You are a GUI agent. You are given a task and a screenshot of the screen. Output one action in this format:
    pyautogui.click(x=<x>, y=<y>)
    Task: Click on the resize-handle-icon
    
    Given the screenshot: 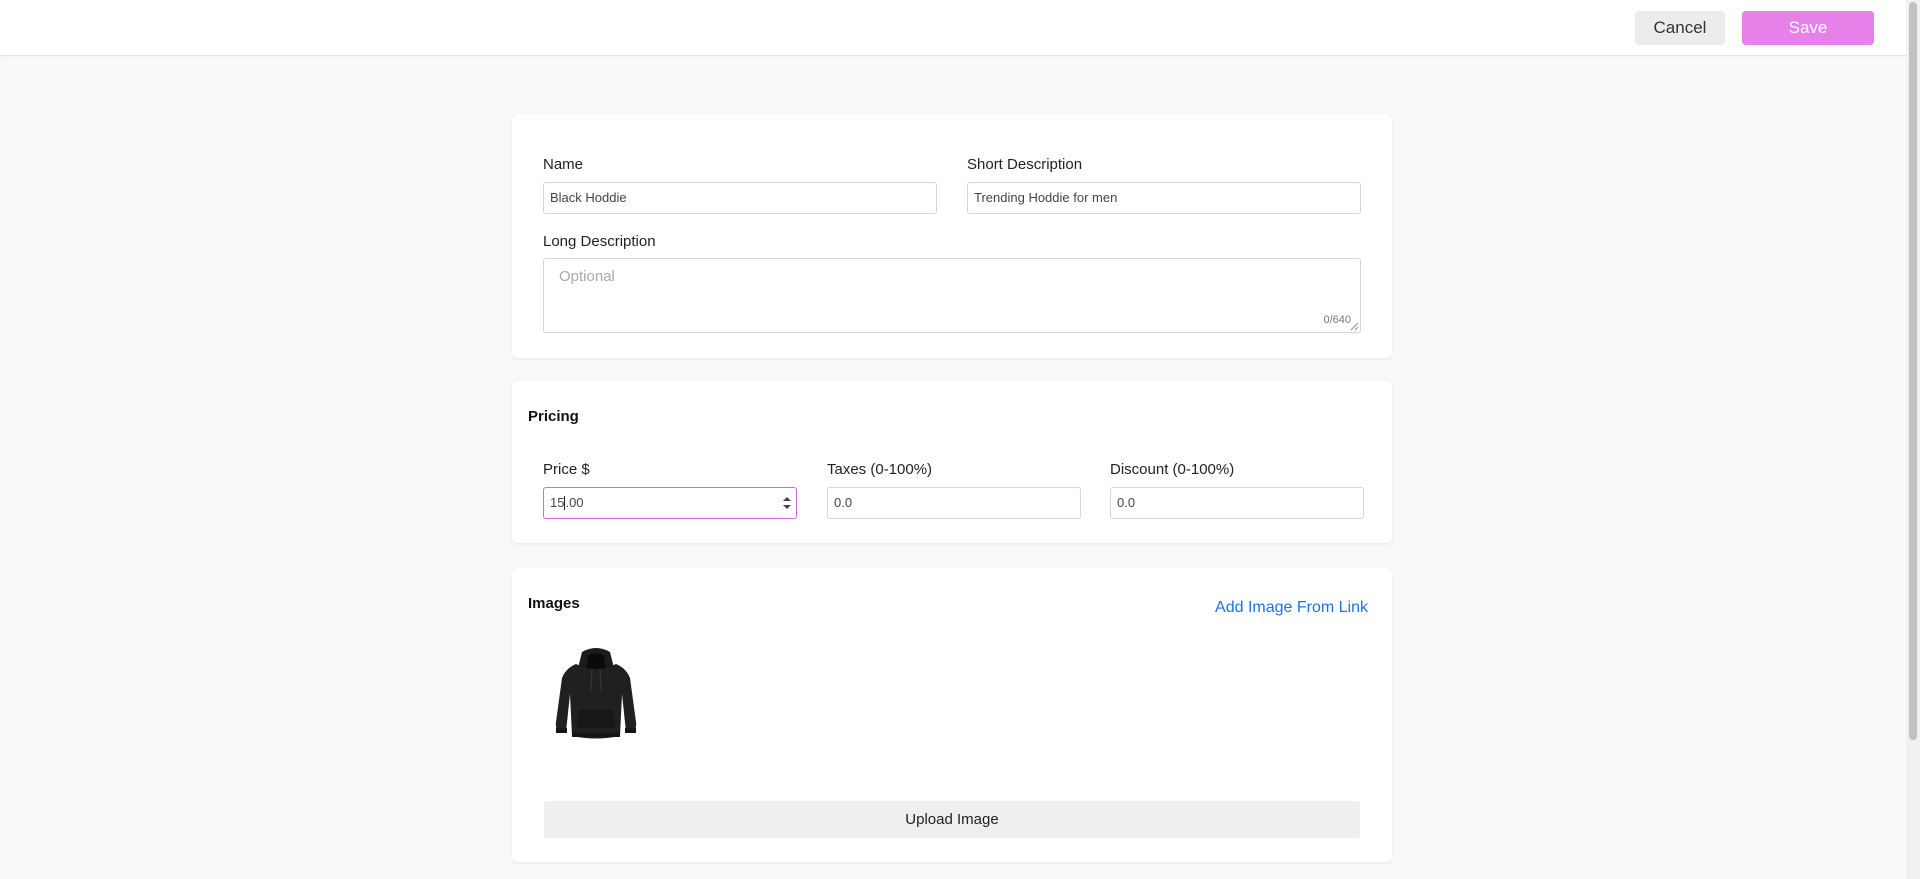 What is the action you would take?
    pyautogui.click(x=1354, y=326)
    